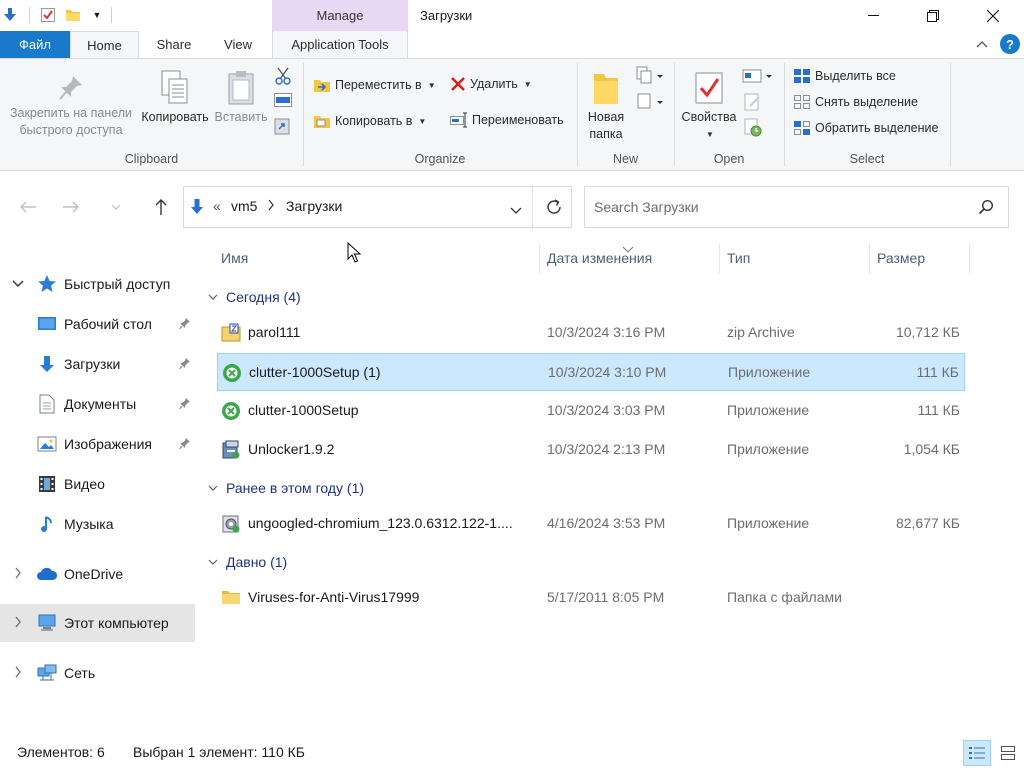  What do you see at coordinates (175, 117) in the screenshot?
I see `copy-label: Копировать` at bounding box center [175, 117].